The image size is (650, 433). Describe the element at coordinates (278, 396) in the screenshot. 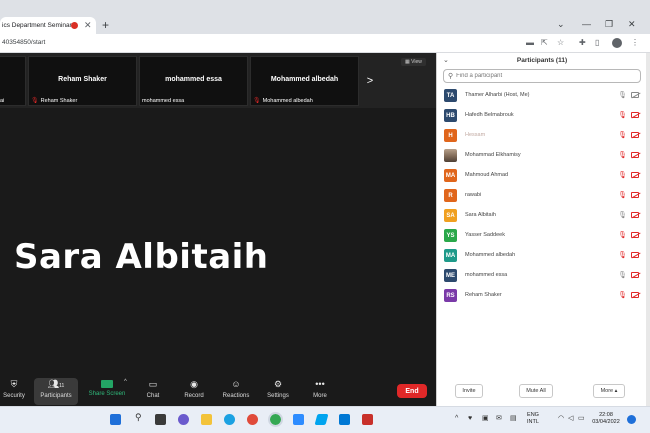

I see `settings-label: Settings` at that location.